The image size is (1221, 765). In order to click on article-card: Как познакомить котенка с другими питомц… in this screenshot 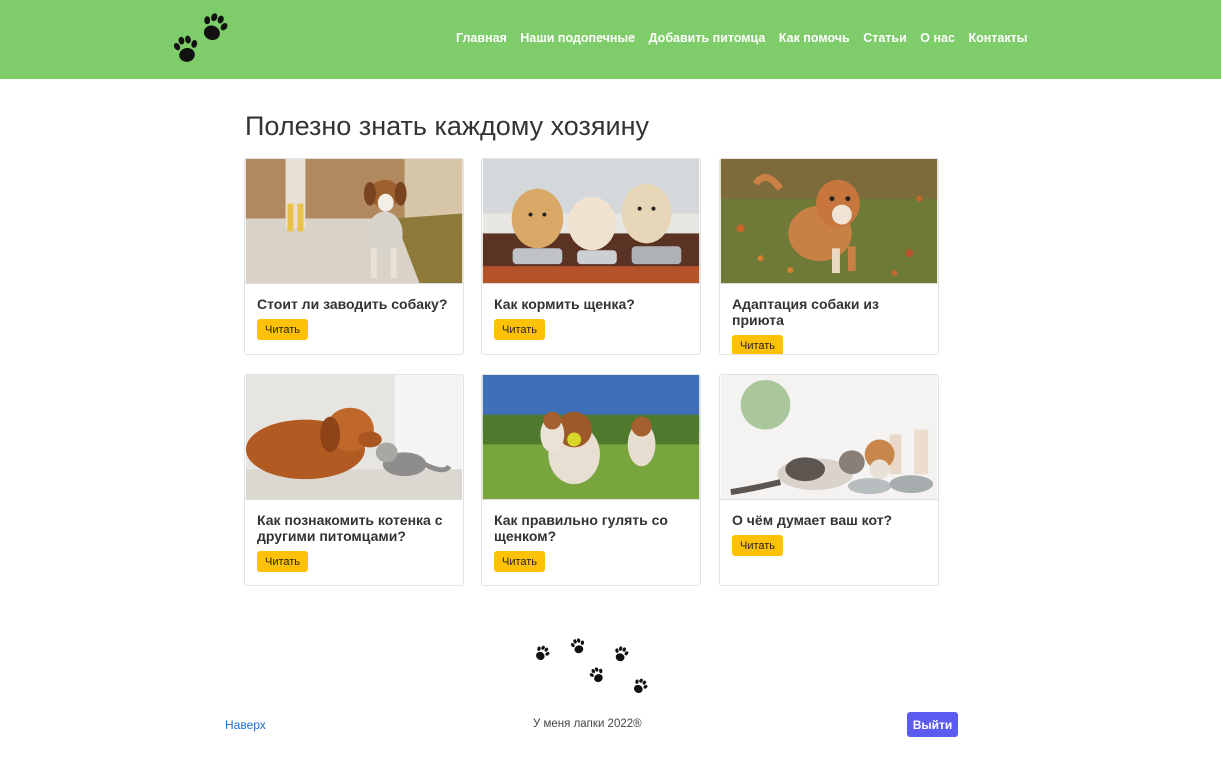, I will do `click(354, 480)`.